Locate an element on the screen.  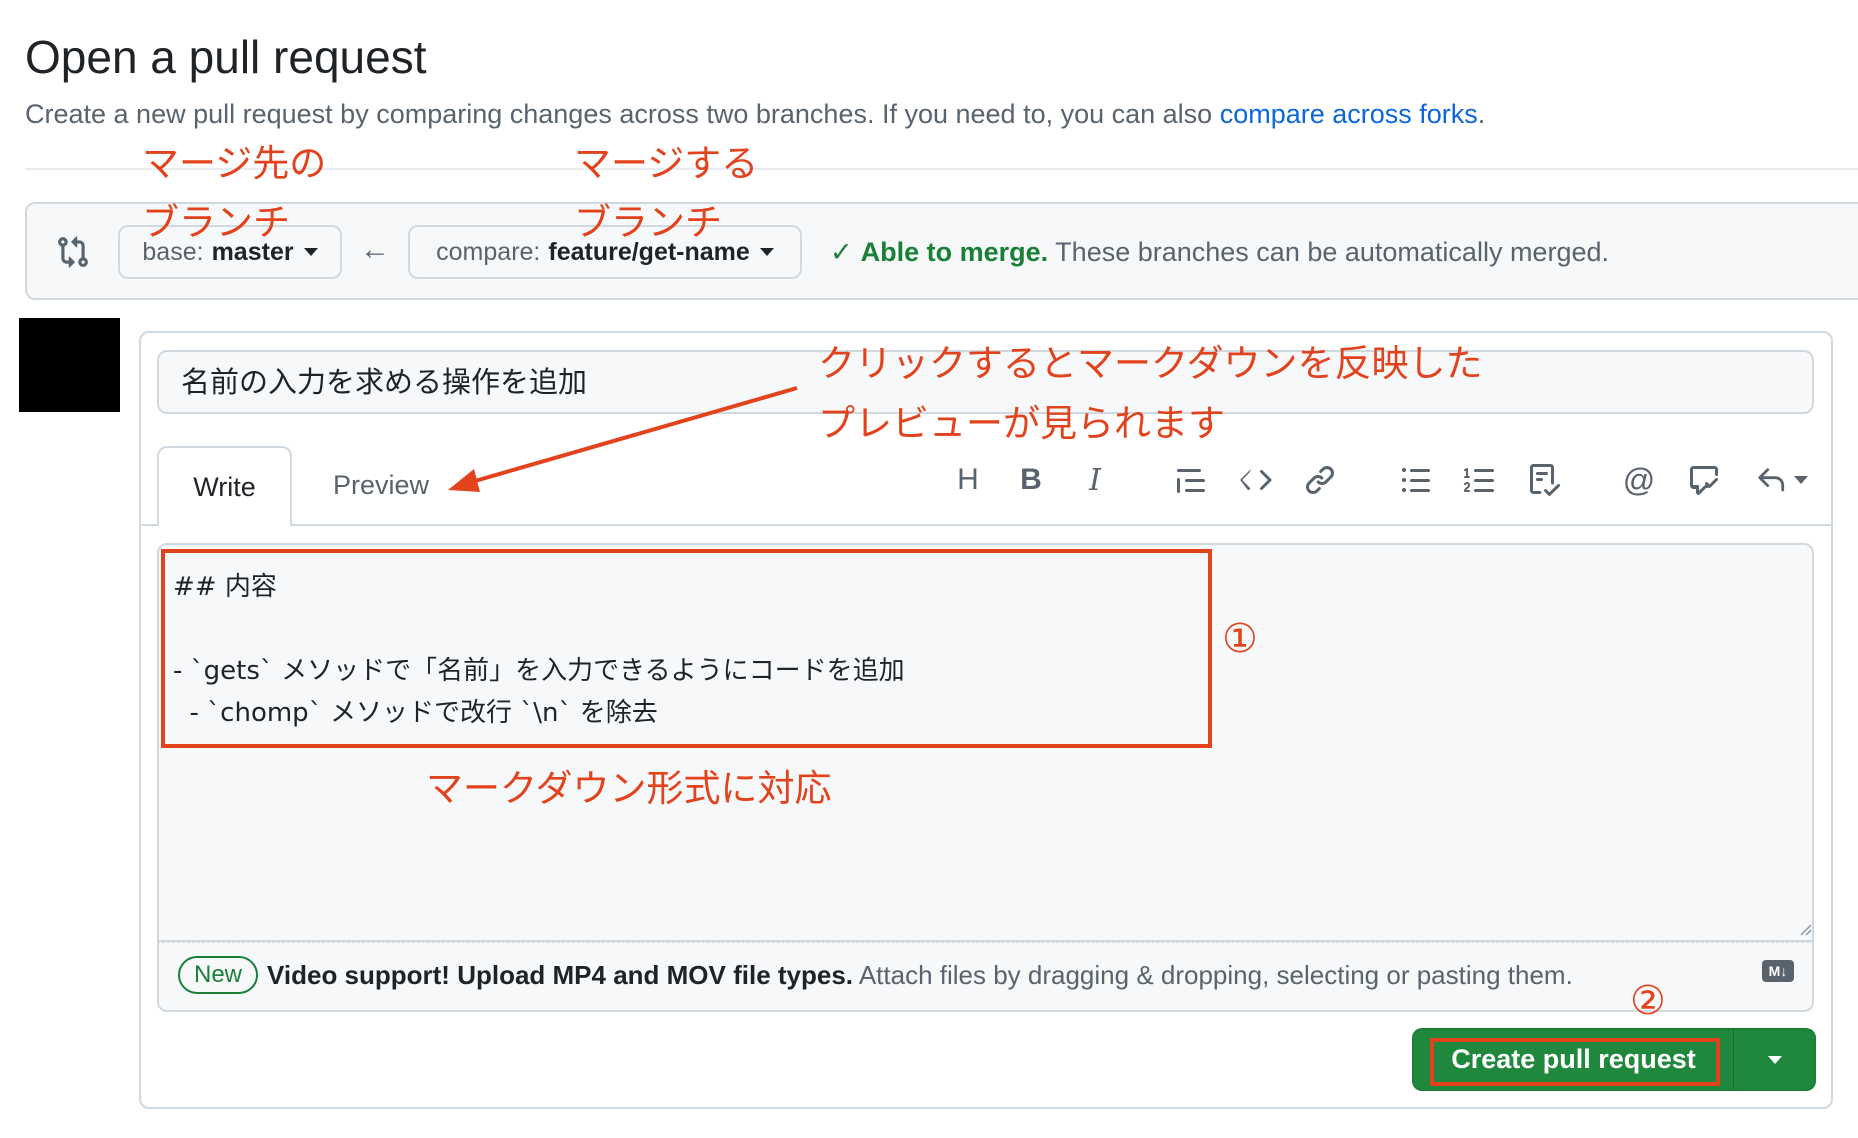
resize-handle-icon is located at coordinates (1804, 928).